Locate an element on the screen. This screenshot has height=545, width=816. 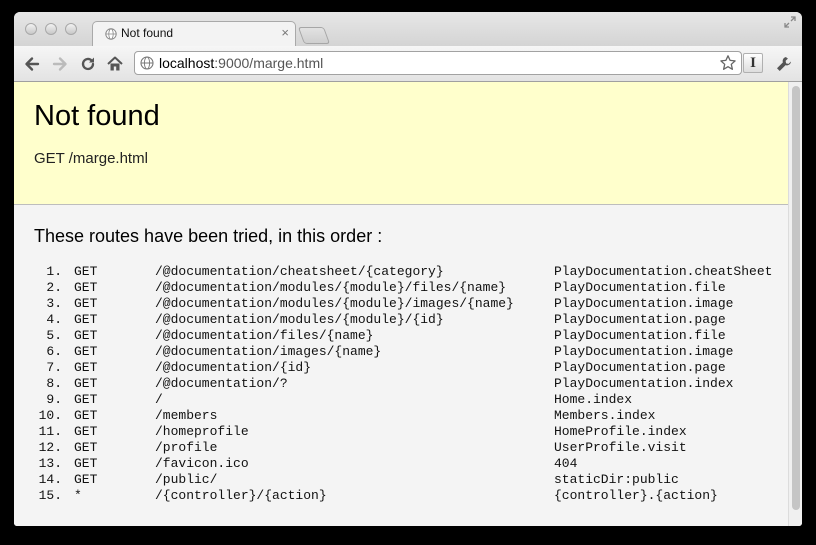
route-action: Members.index is located at coordinates (605, 415).